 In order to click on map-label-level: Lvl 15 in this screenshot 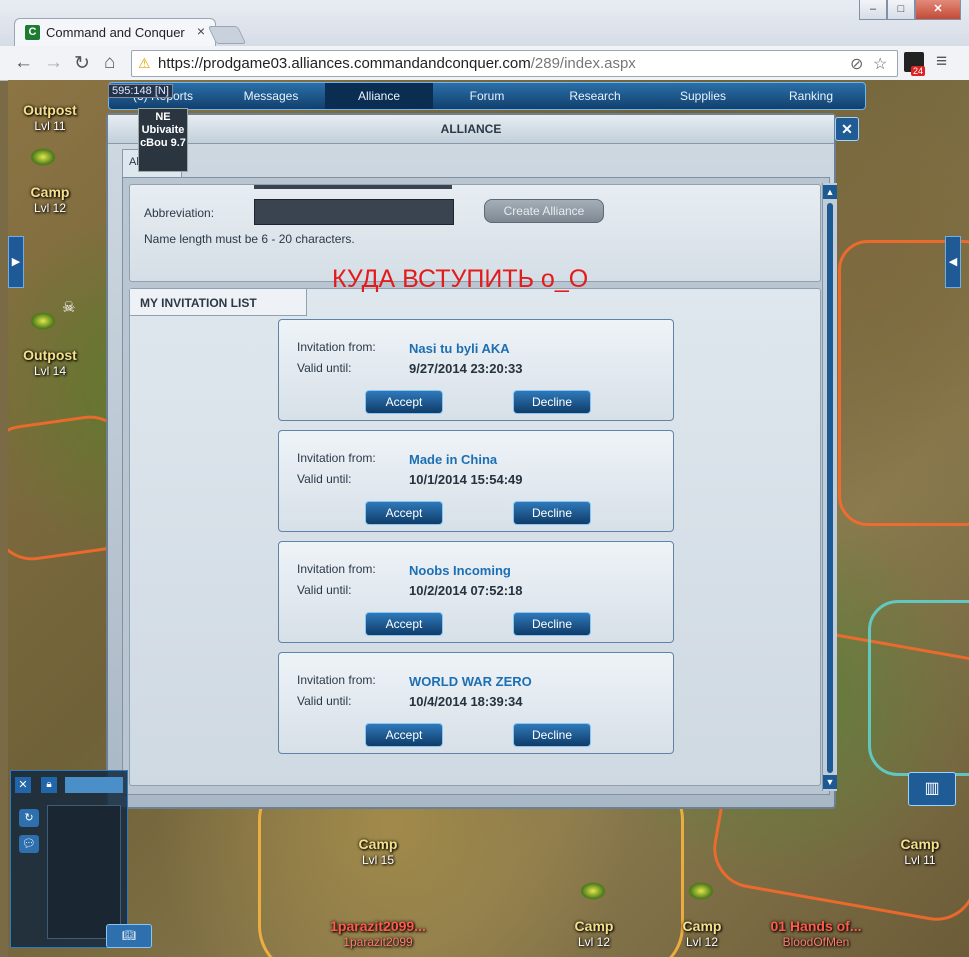, I will do `click(378, 860)`.